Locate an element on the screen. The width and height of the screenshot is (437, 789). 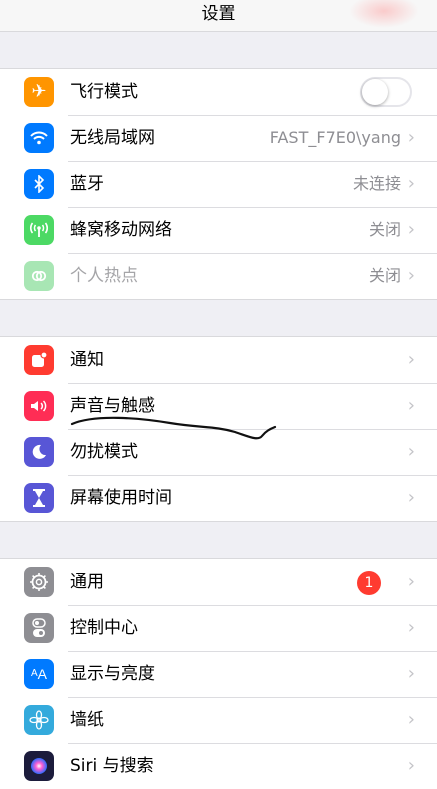
hourglass-icon is located at coordinates (39, 498).